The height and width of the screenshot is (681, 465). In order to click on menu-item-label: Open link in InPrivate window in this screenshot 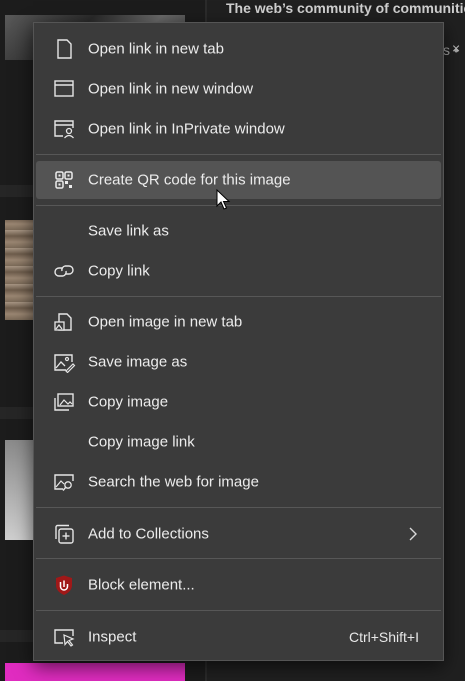, I will do `click(186, 129)`.